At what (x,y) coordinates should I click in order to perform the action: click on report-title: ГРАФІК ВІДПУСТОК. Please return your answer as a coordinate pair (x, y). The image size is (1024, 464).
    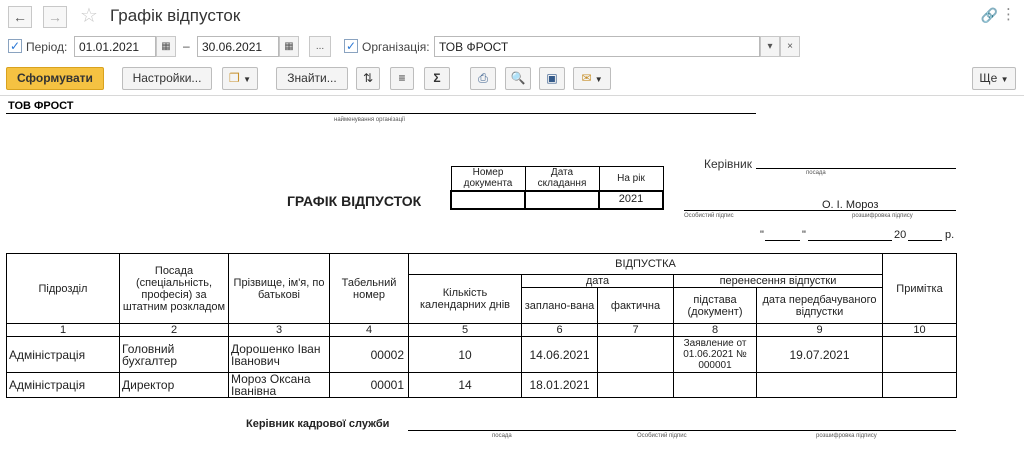
    Looking at the image, I should click on (354, 201).